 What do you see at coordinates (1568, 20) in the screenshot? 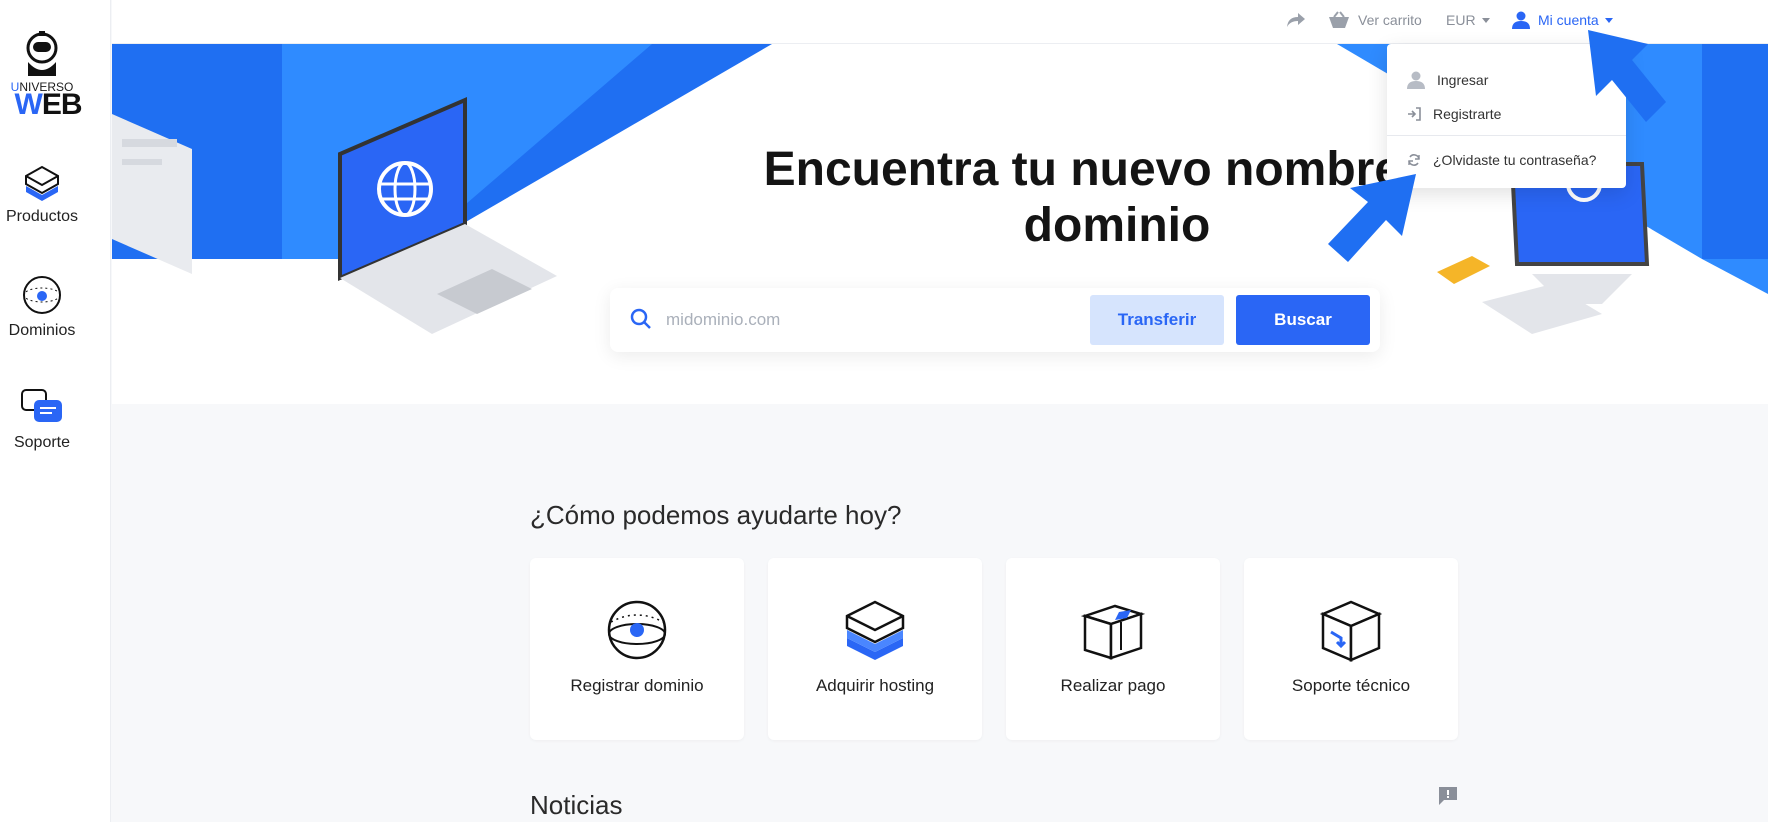
I see `account-label: Mi cuenta` at bounding box center [1568, 20].